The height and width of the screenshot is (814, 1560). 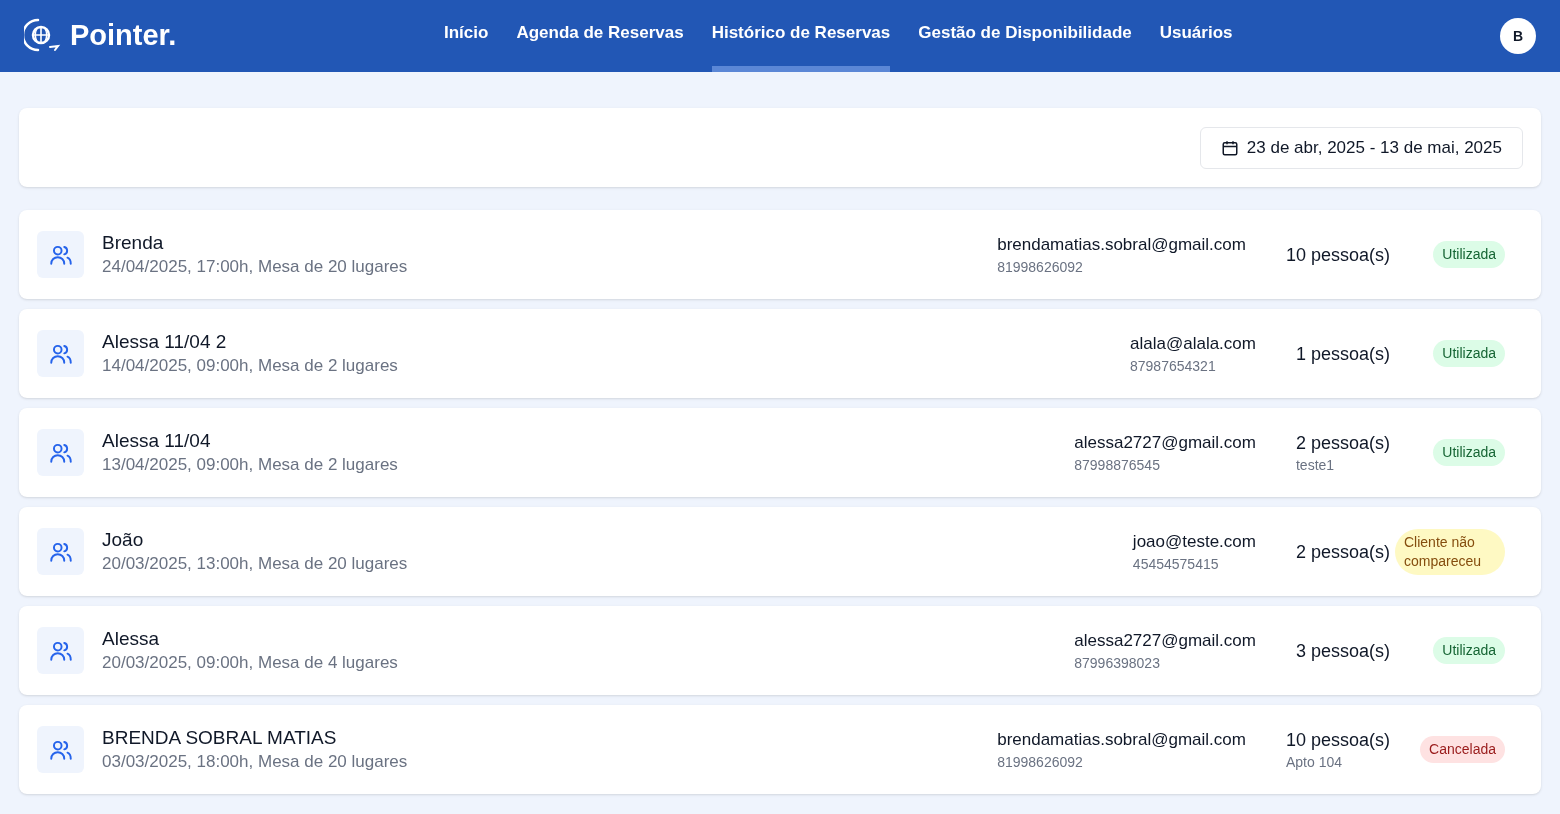 What do you see at coordinates (780, 353) in the screenshot?
I see `reservation-card: Alessa 11/04 2 14/04/2025, 09:00h, Mesa de 2 lugares alala@alala.com 87987654321 1 pessoa(s) Utilizada` at bounding box center [780, 353].